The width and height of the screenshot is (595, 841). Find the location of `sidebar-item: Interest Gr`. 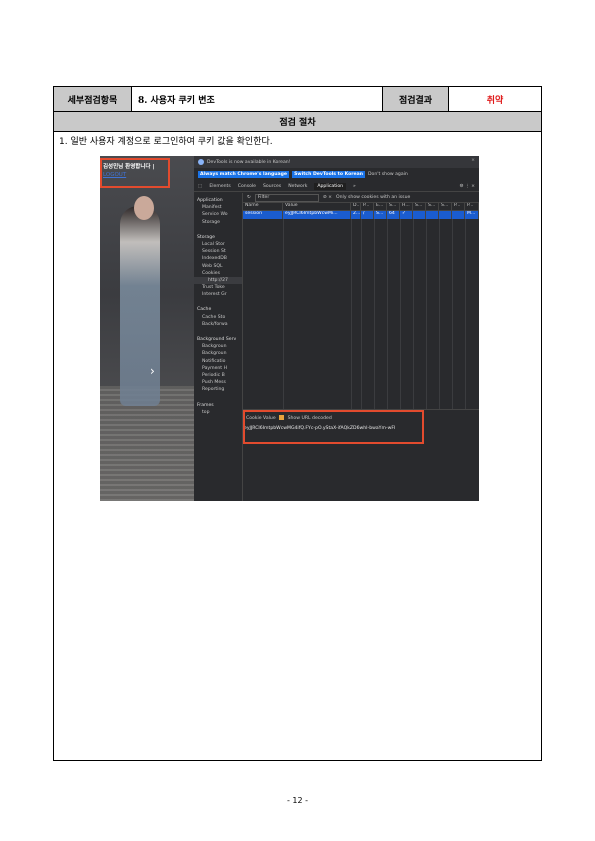

sidebar-item: Interest Gr is located at coordinates (218, 294).